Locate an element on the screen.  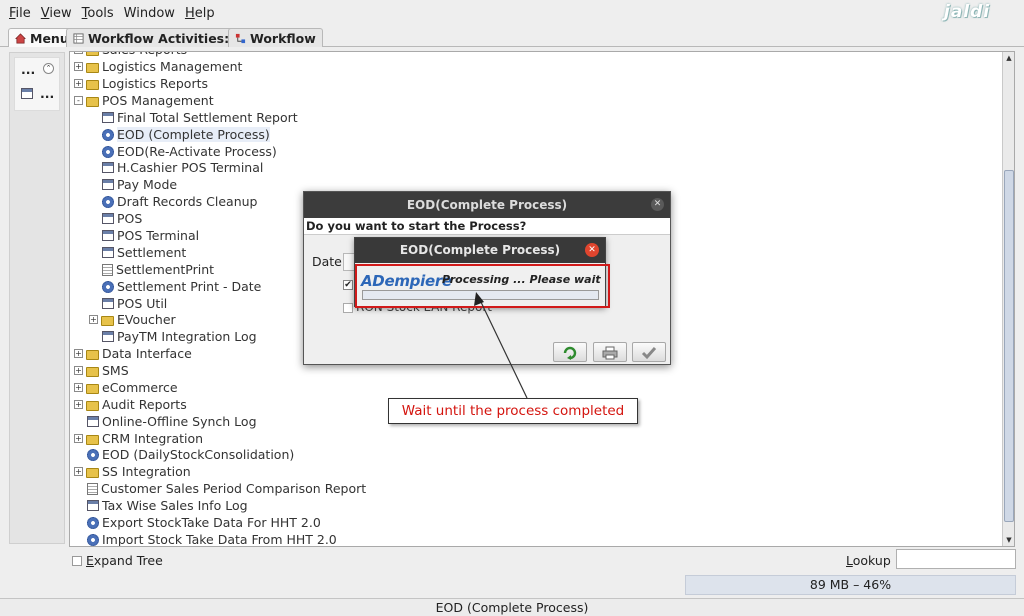
tree-item: Final Total Settlement Report is located at coordinates (200, 117).